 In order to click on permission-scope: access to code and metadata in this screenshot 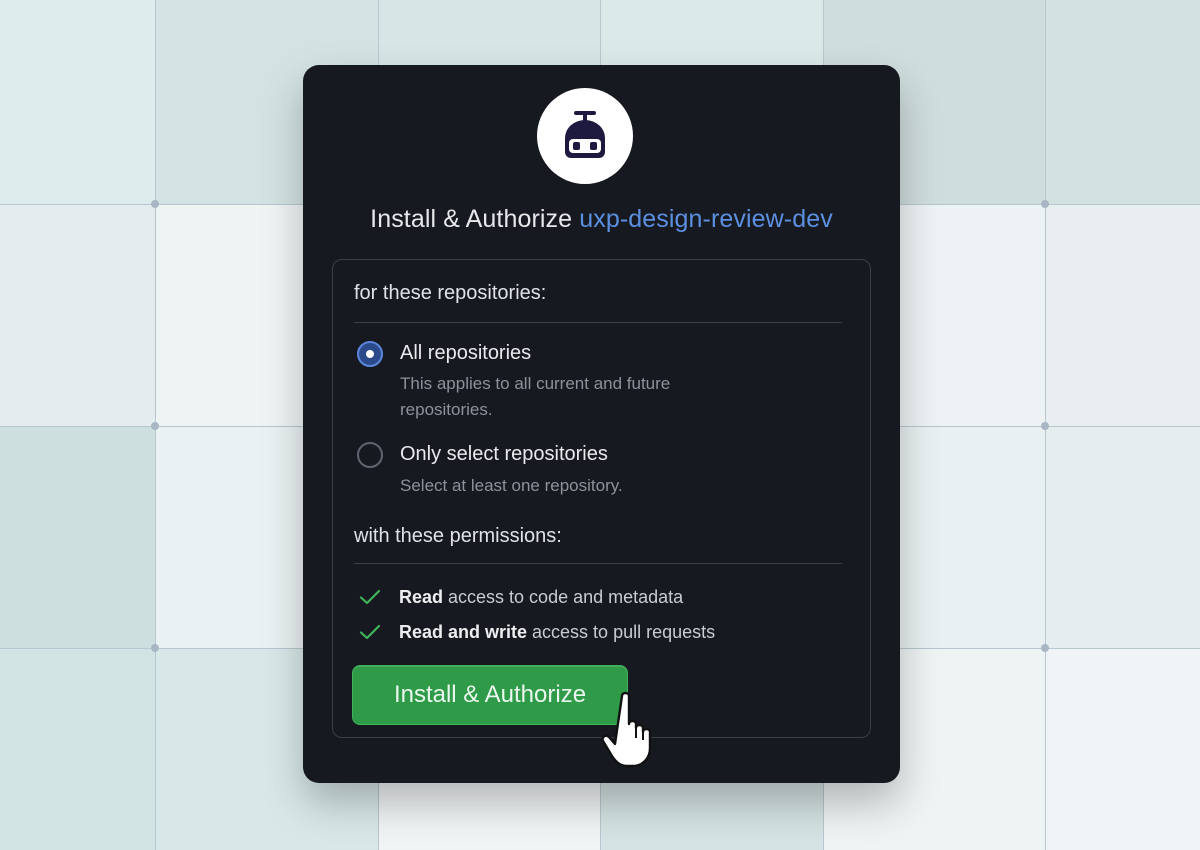, I will do `click(563, 596)`.